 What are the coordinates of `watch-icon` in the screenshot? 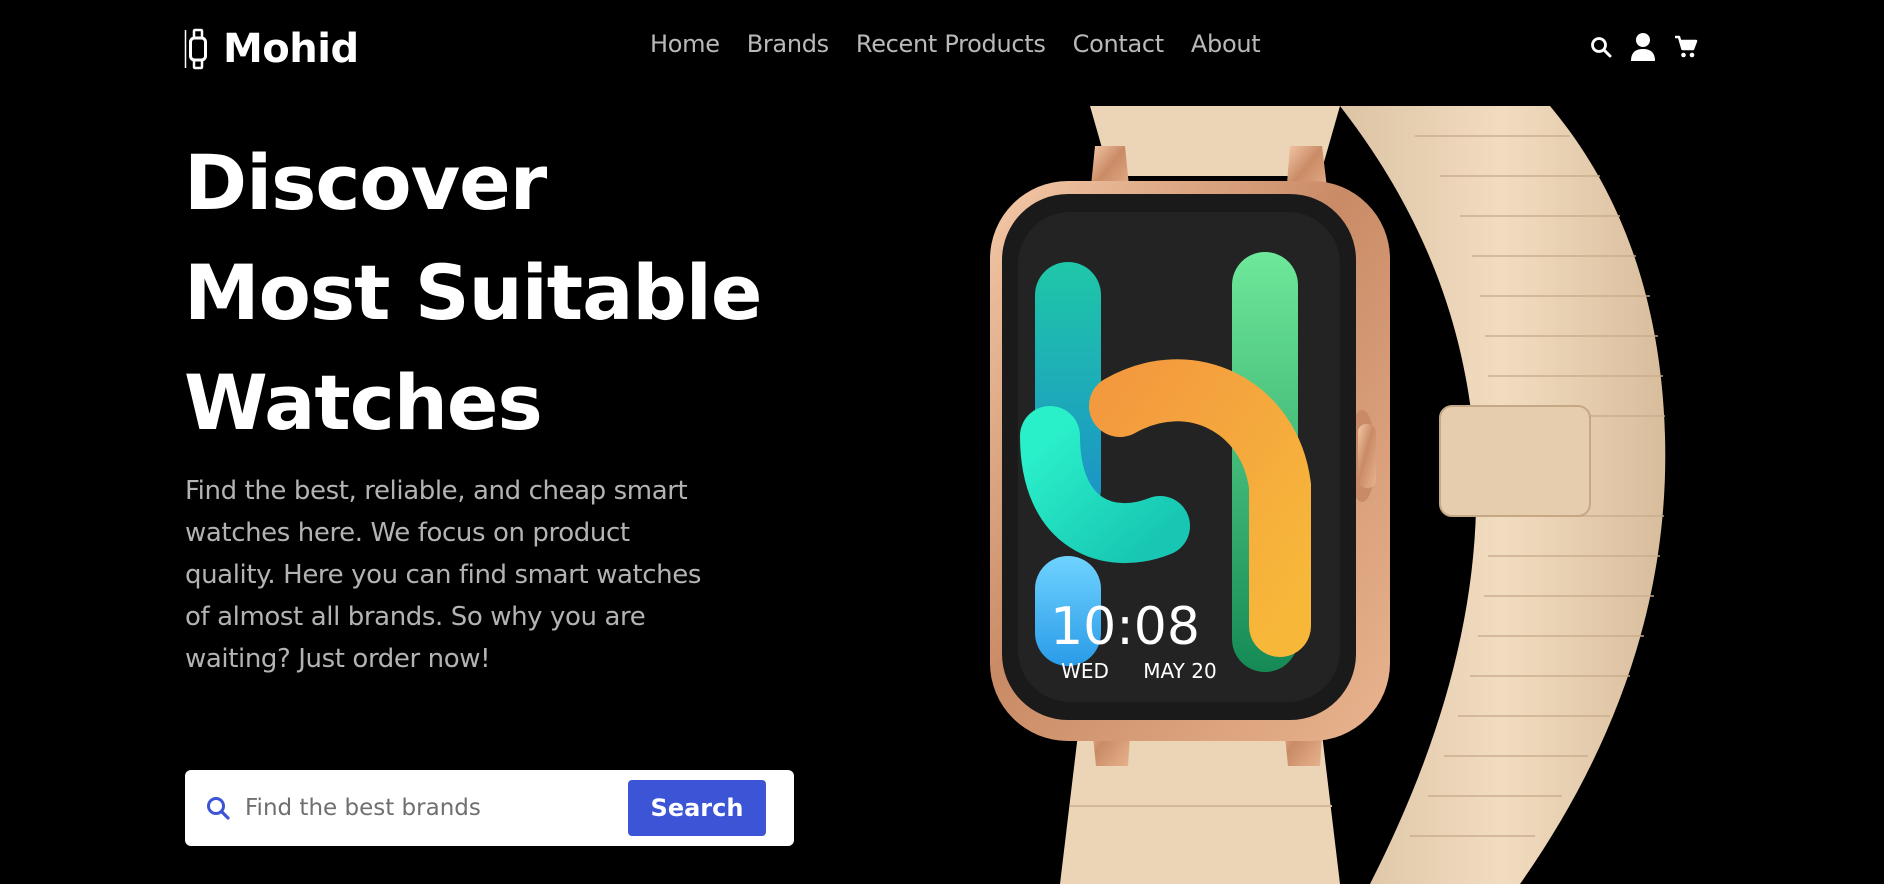 It's located at (197, 49).